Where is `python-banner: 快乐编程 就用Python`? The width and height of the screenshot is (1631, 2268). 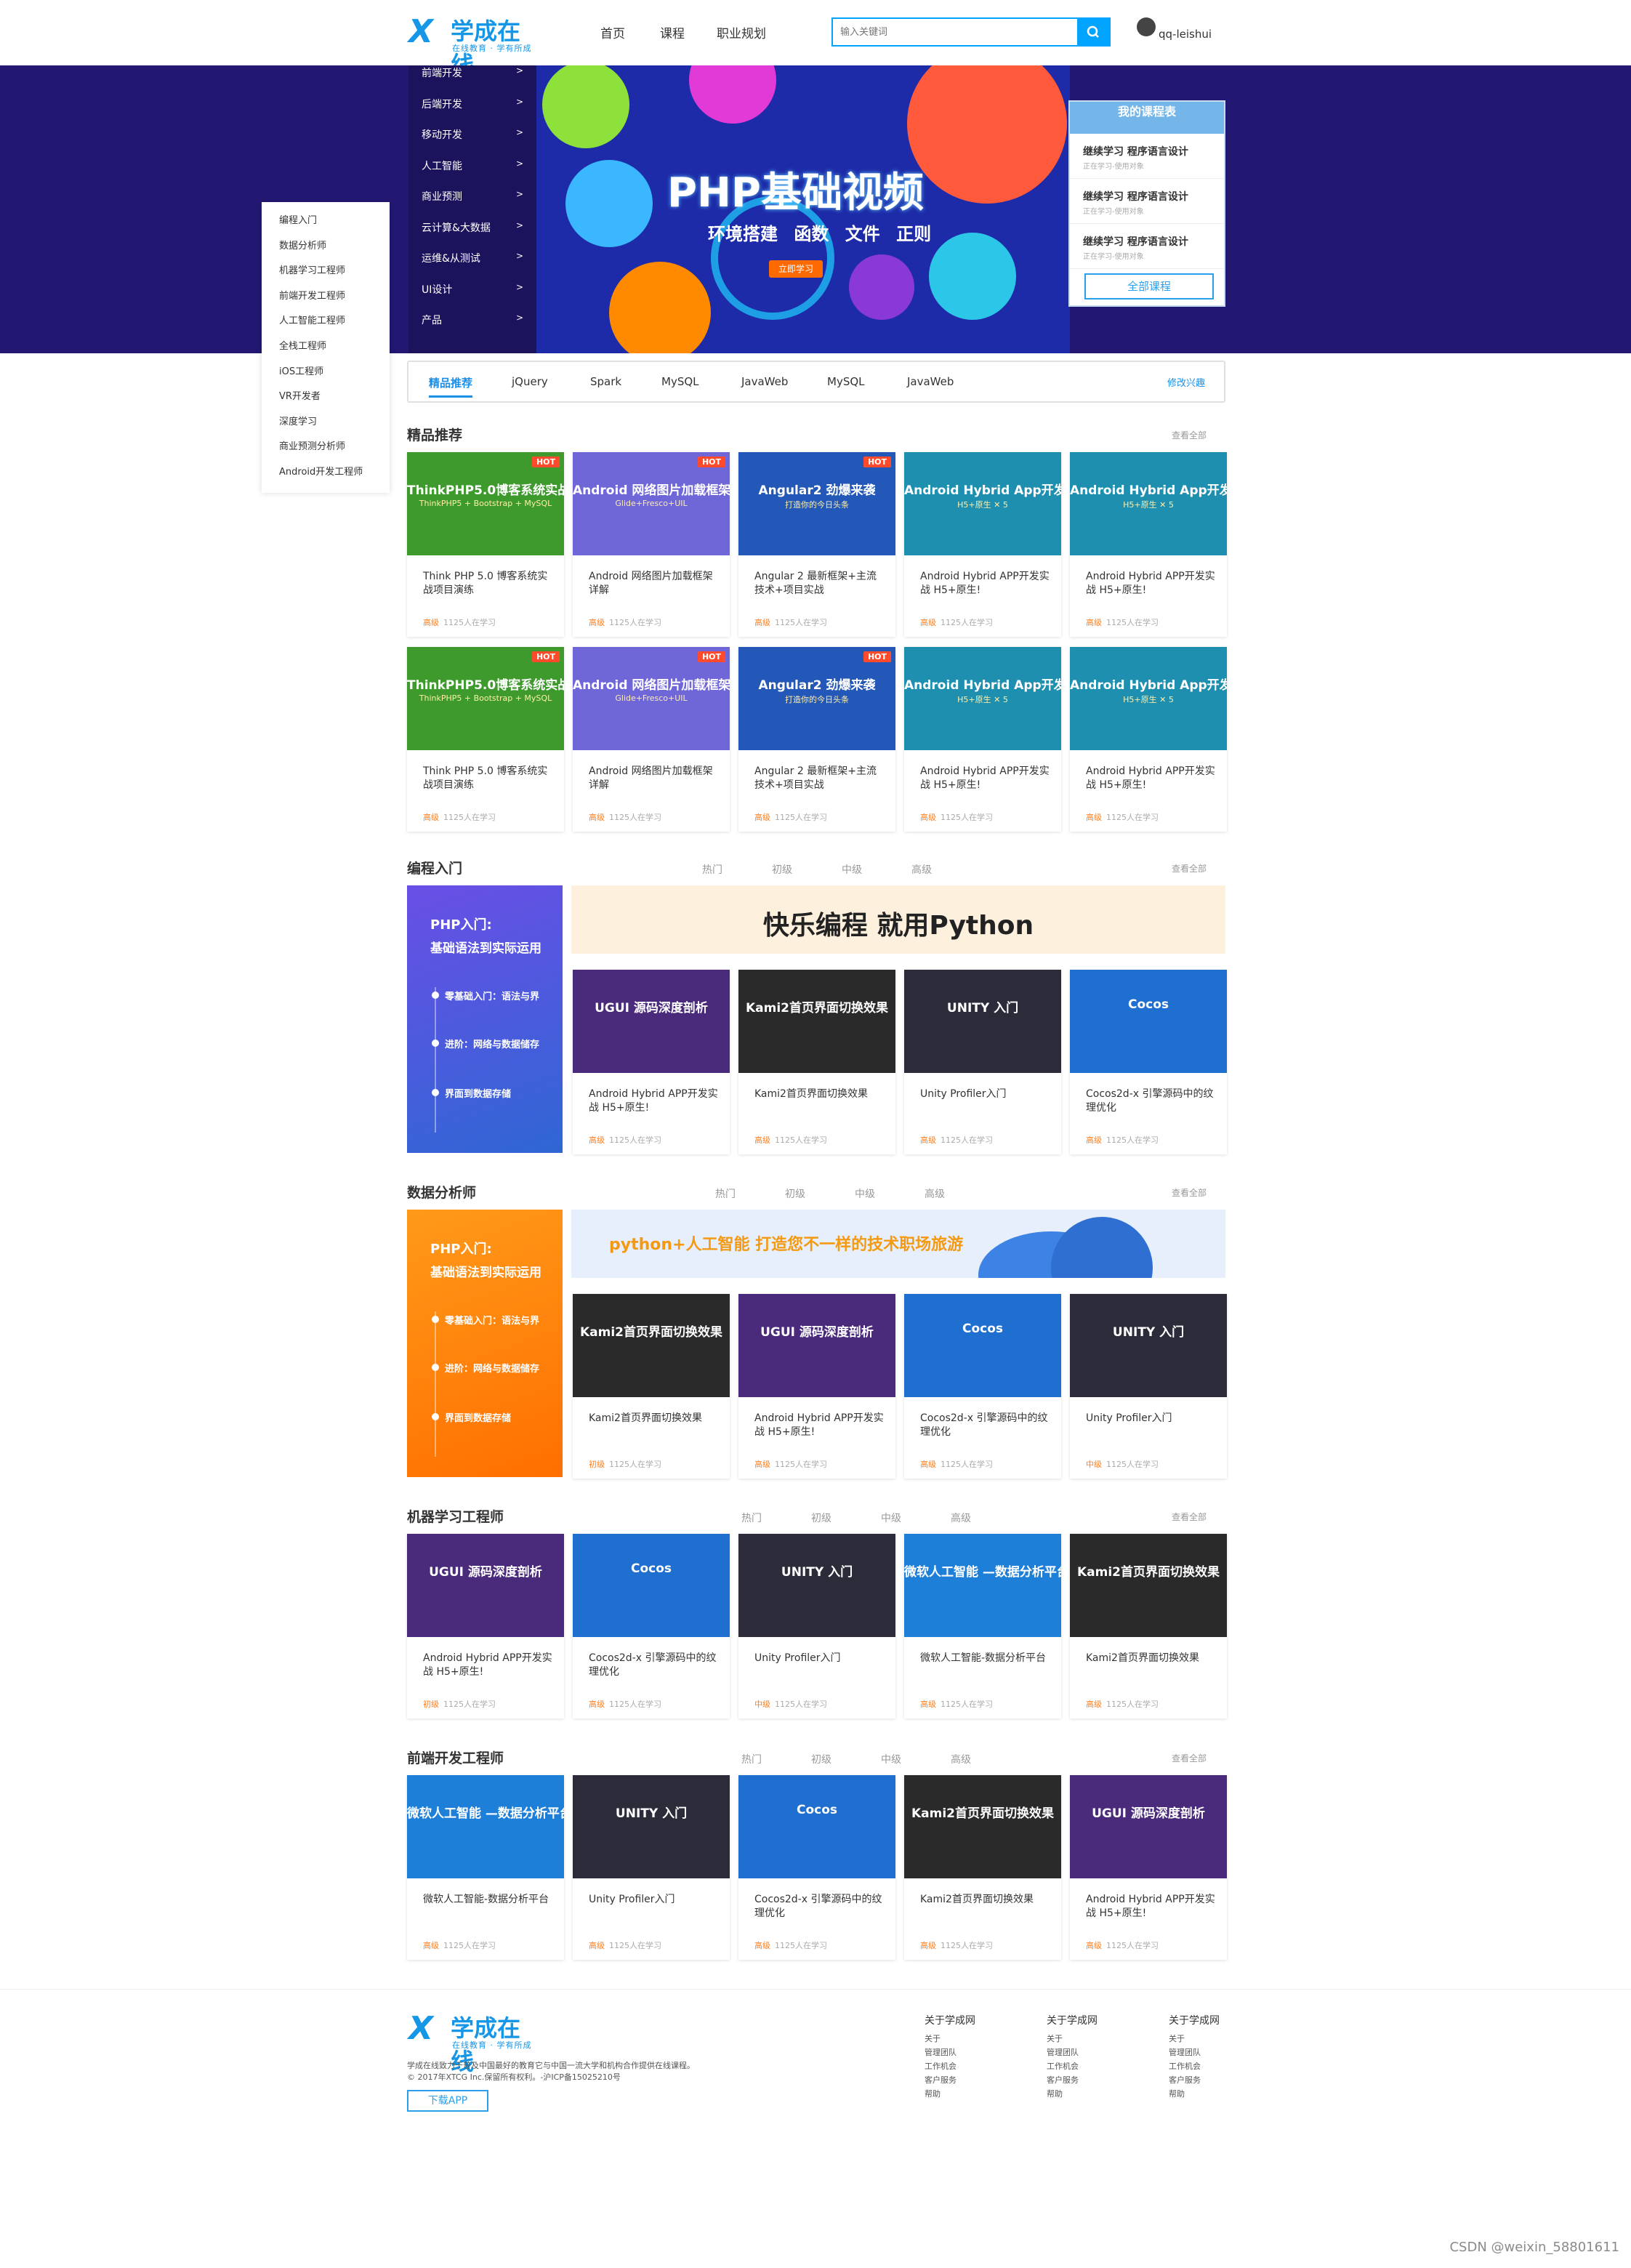
python-banner: 快乐编程 就用Python is located at coordinates (898, 919).